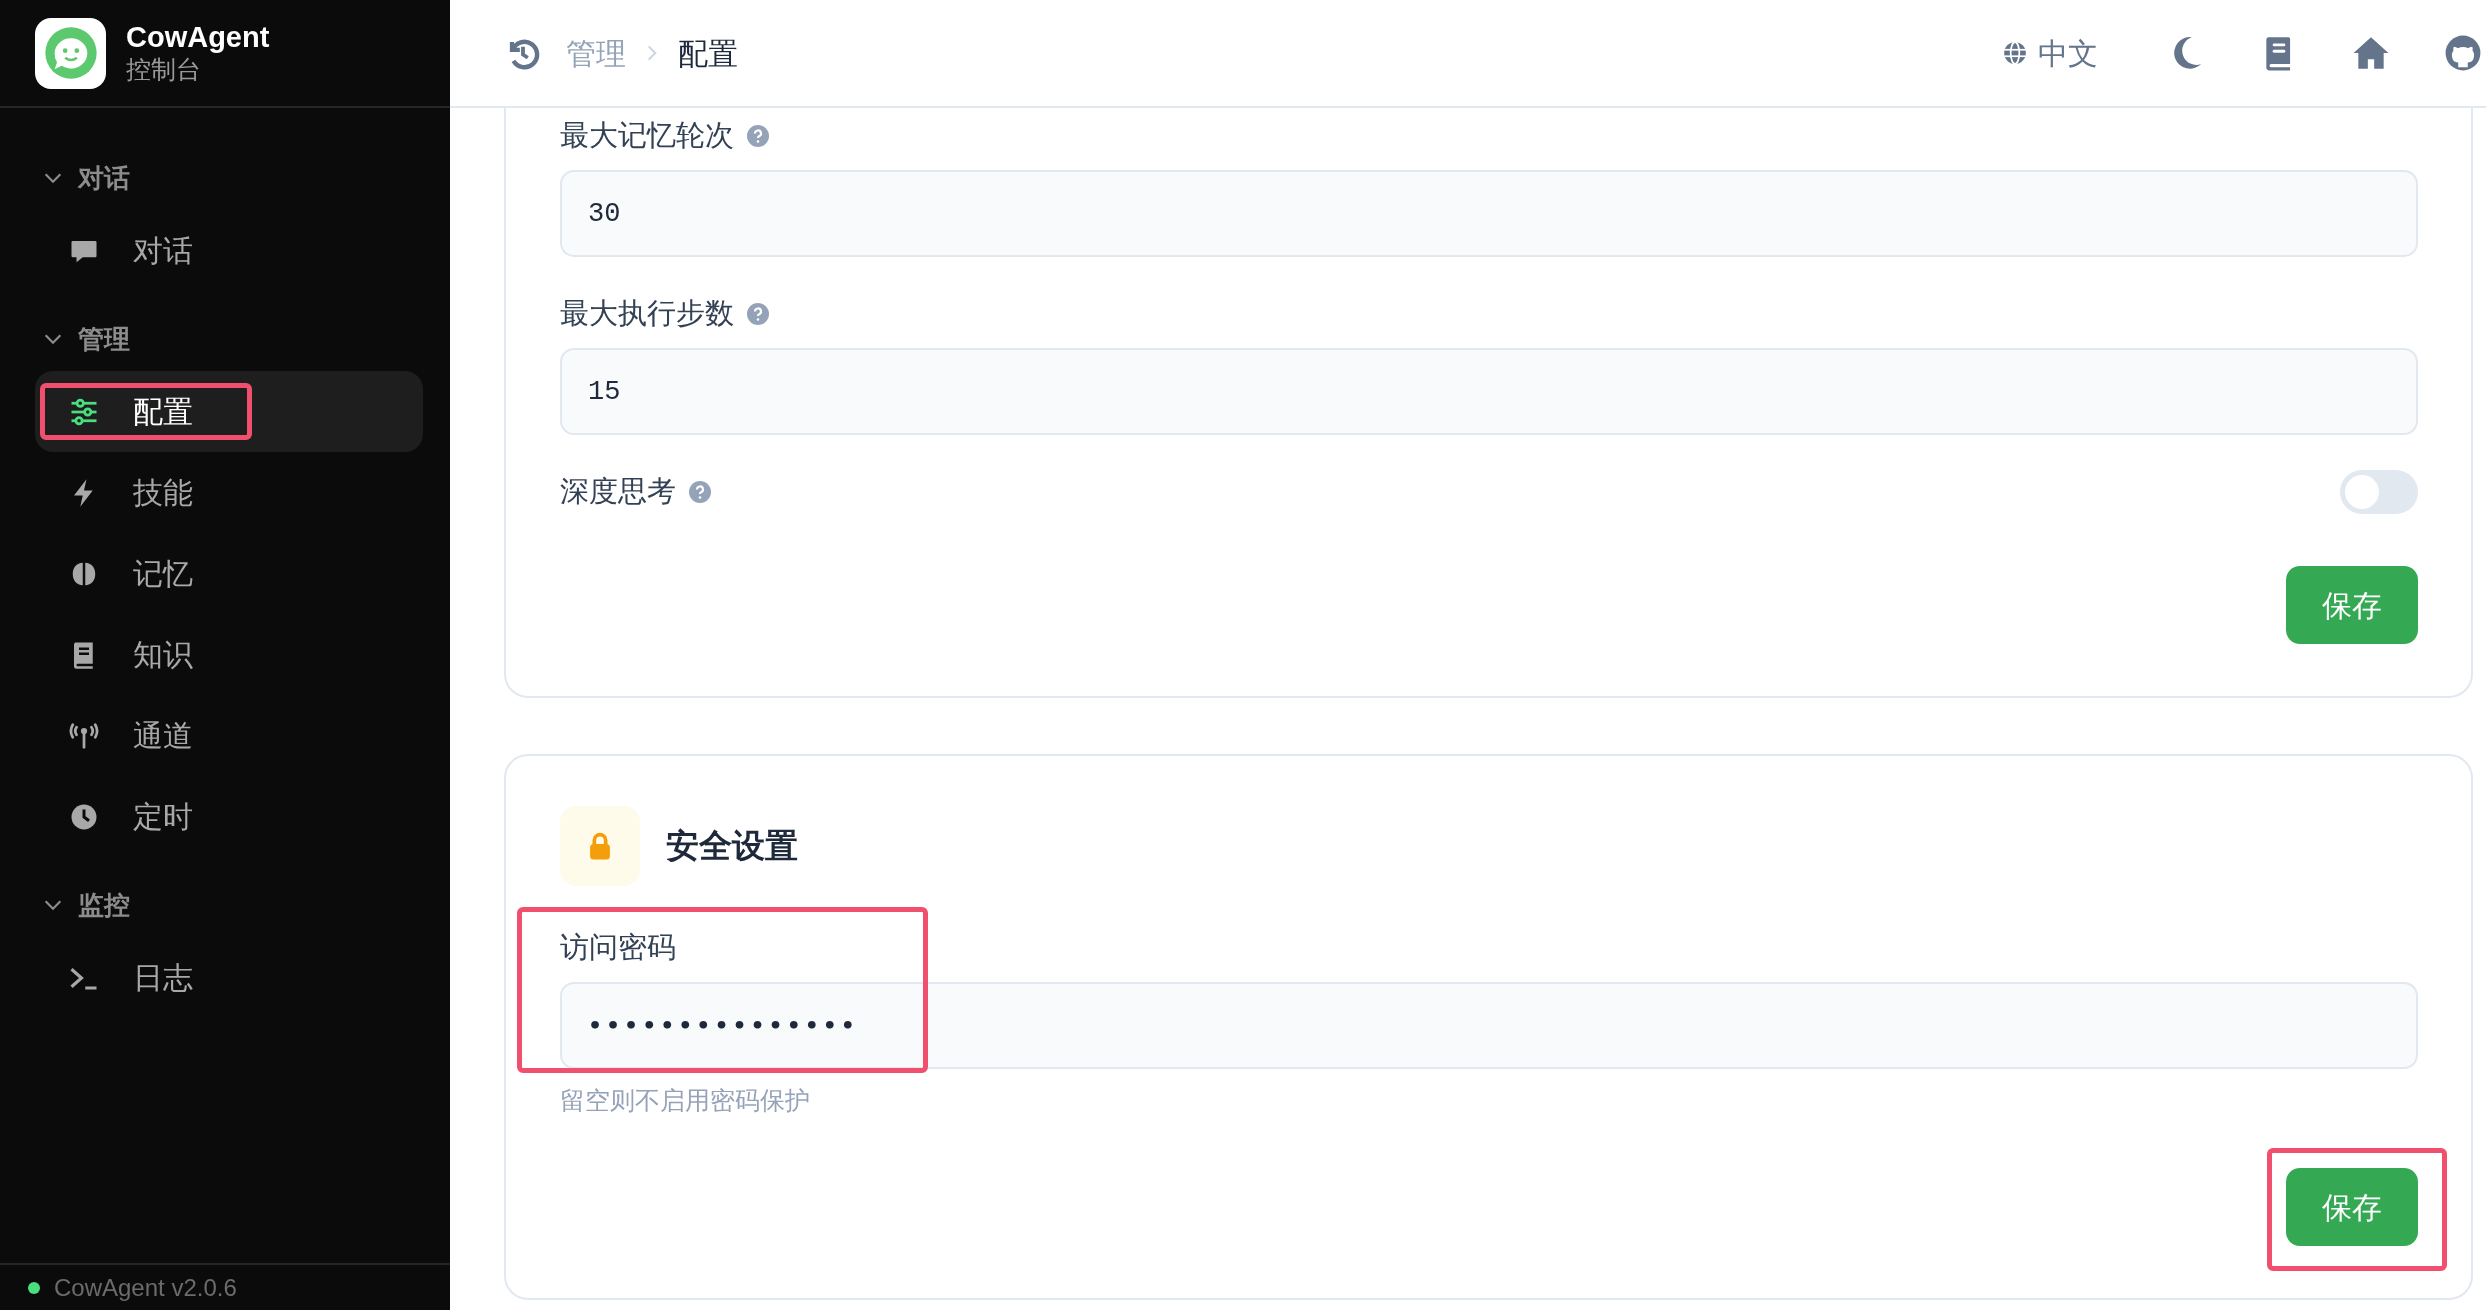 The image size is (2486, 1310). I want to click on version-label: CowAgent v2.0.6, so click(145, 1287).